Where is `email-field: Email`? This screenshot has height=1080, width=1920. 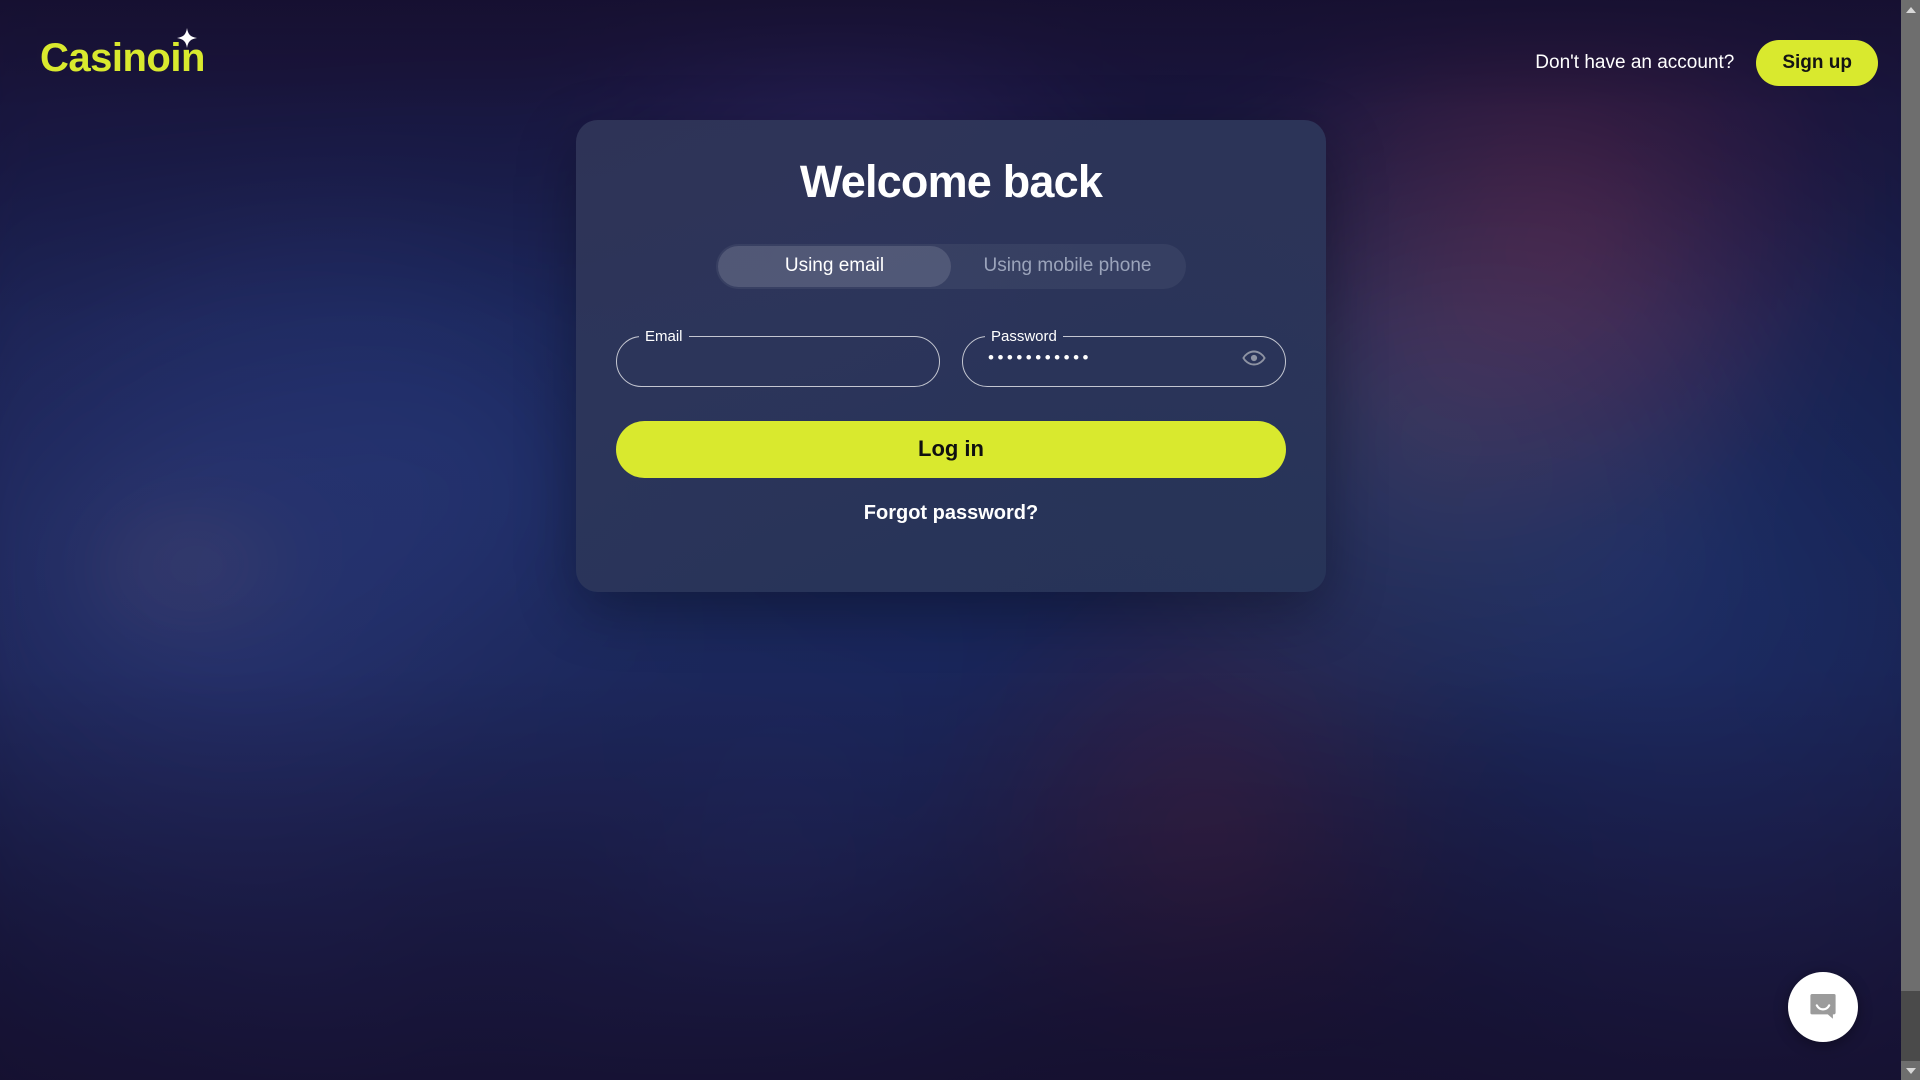
email-field: Email is located at coordinates (778, 357).